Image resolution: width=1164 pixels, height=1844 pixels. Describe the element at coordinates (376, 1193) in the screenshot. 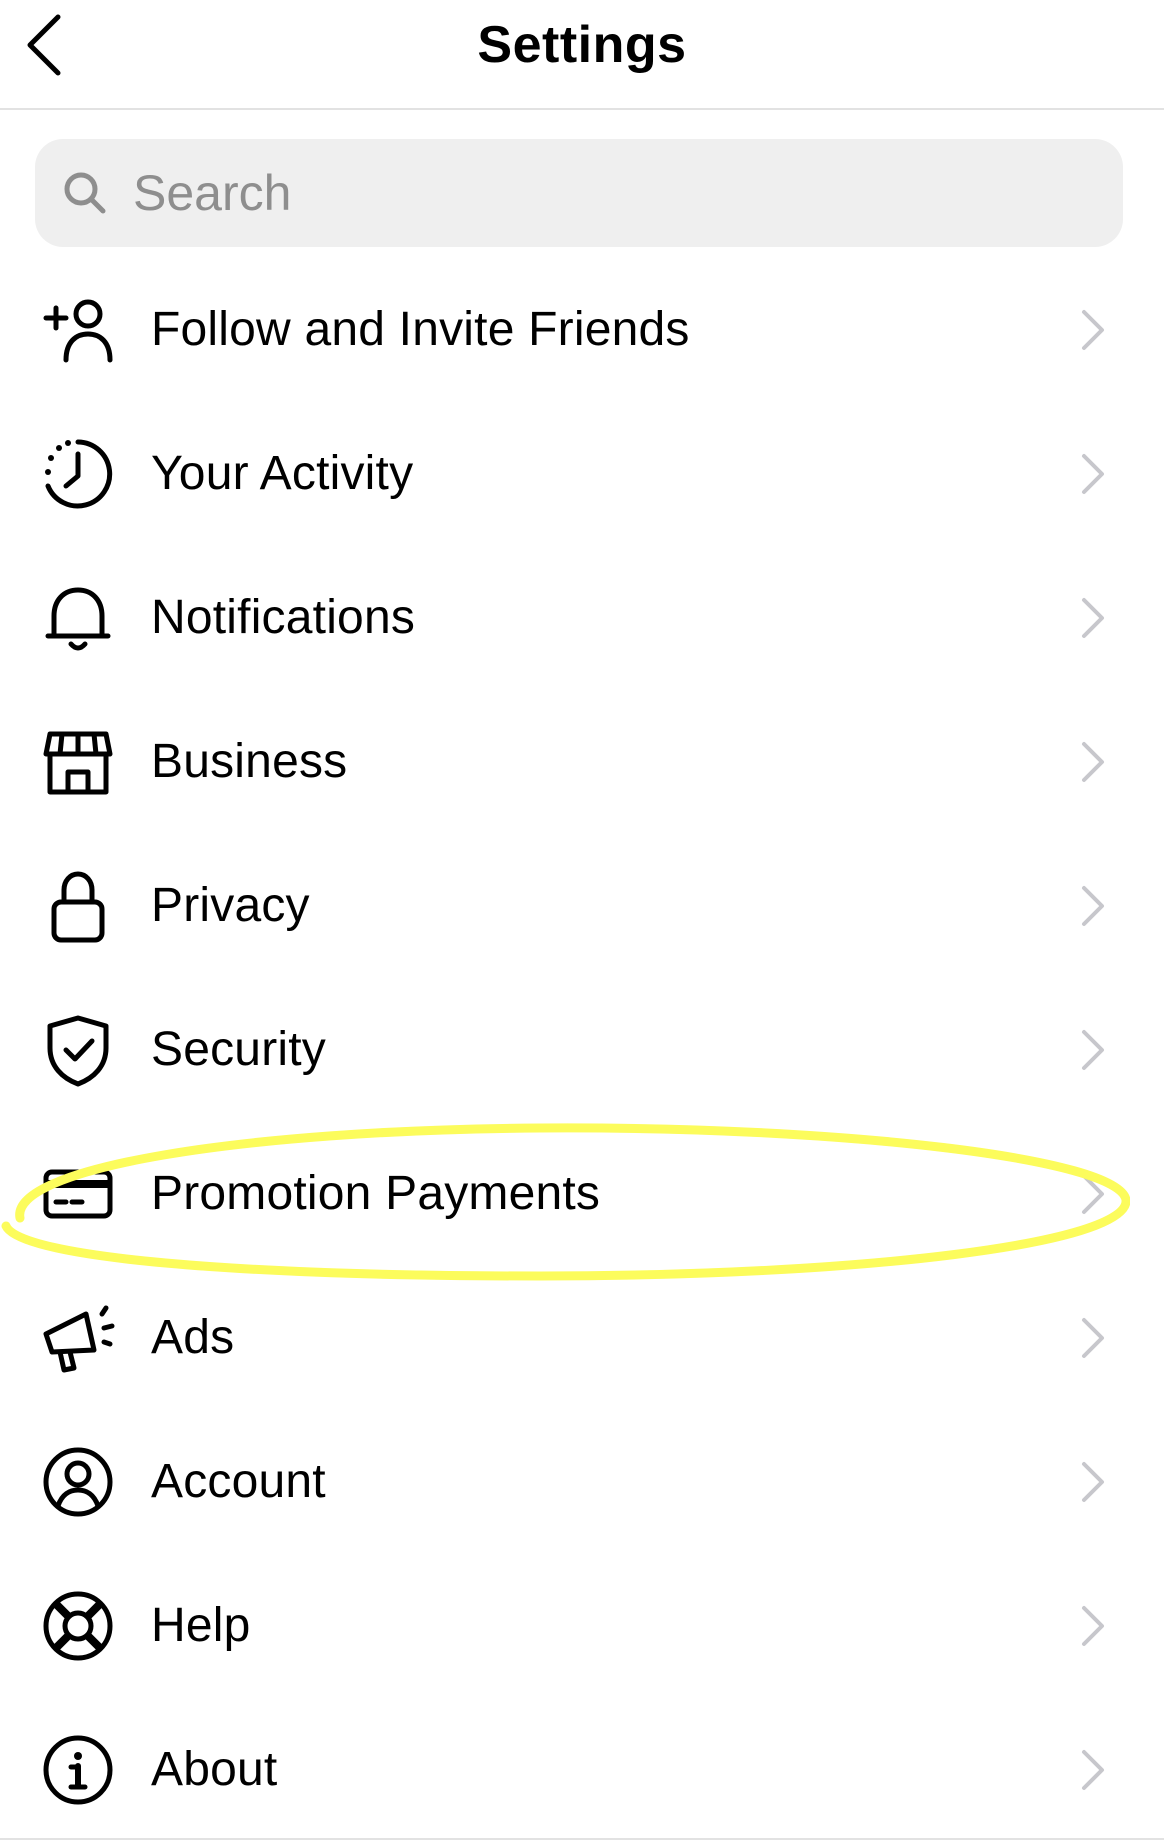

I see `menu-item-label: Promotion Payments` at that location.